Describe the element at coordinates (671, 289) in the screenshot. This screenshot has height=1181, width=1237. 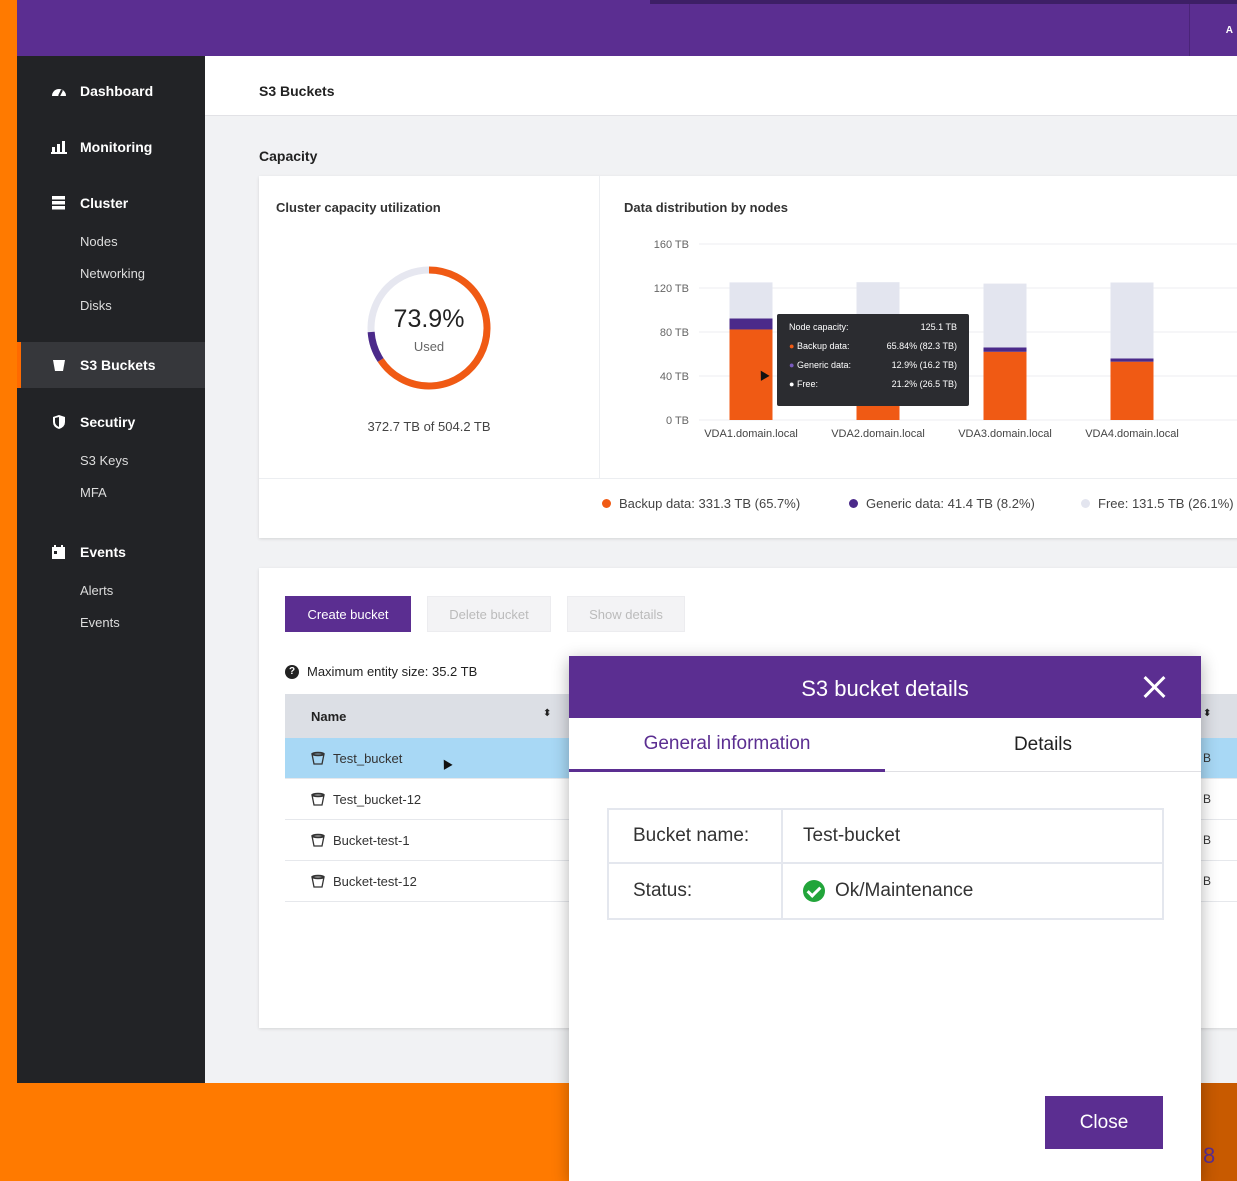
I see `y-tick-label: 120 TB` at that location.